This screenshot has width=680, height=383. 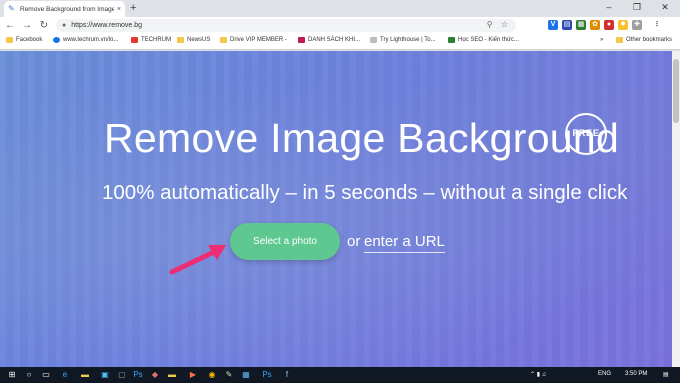 I want to click on clock: 3:50 PM, so click(x=636, y=374).